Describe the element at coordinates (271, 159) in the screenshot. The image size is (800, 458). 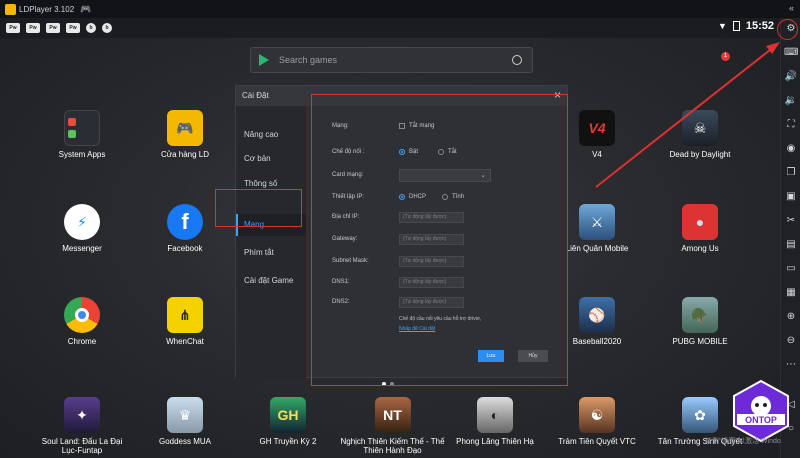
I see `nav-co-ban: Cơ bản` at that location.